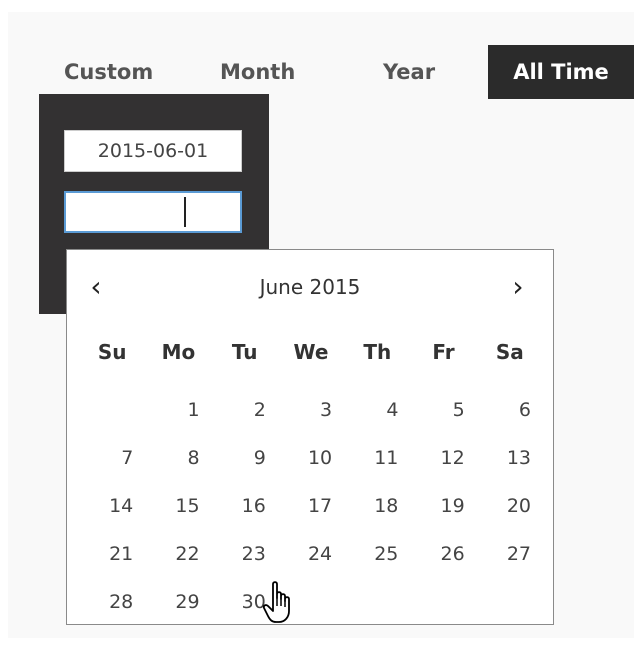 This screenshot has height=646, width=644. I want to click on day-cell: 8, so click(178, 458).